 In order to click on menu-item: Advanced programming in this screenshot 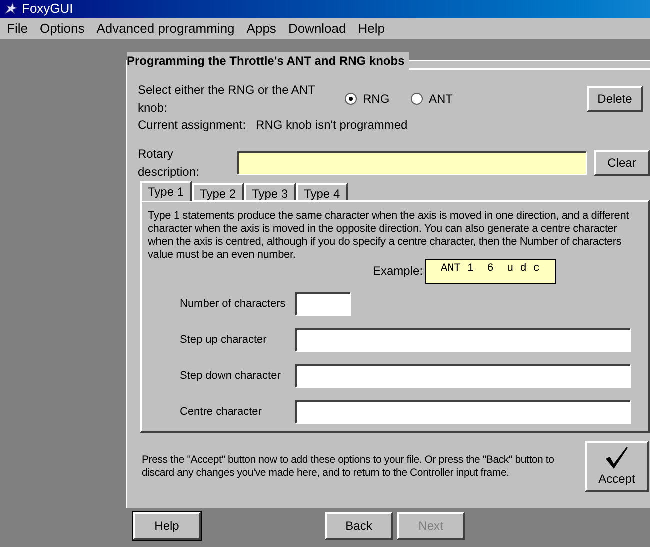, I will do `click(166, 28)`.